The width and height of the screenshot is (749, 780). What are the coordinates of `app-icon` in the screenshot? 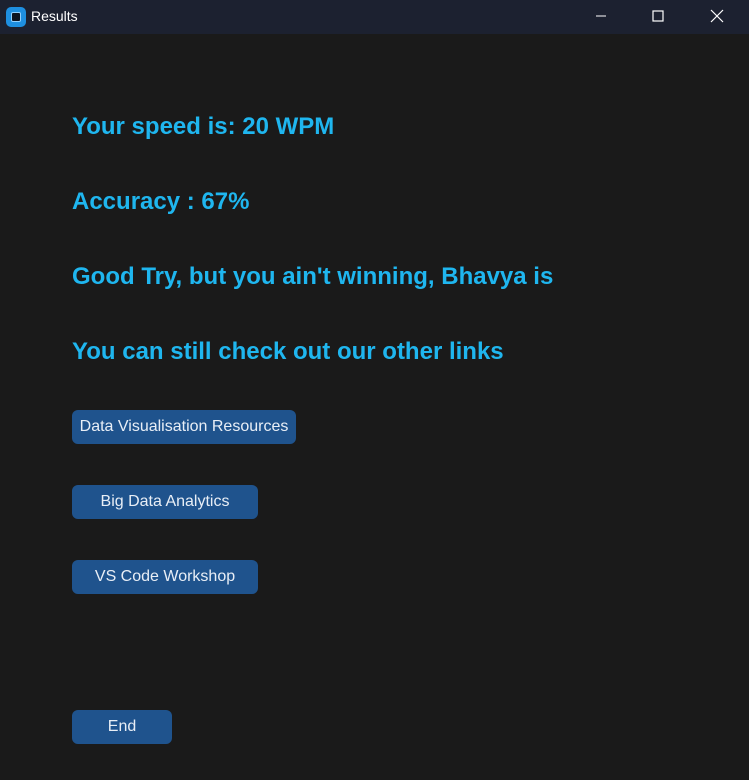 It's located at (16, 17).